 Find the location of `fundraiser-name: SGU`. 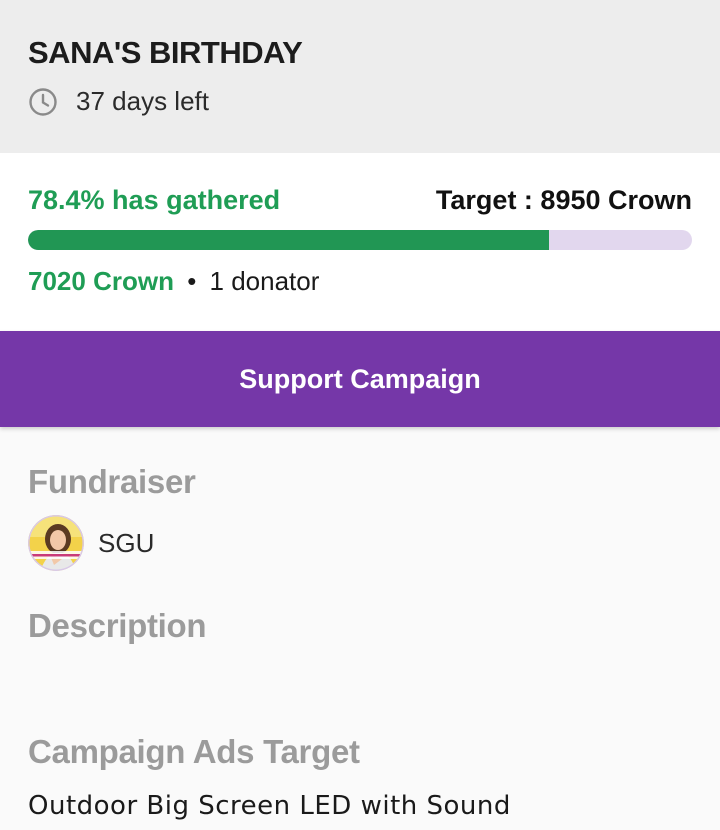

fundraiser-name: SGU is located at coordinates (126, 543).